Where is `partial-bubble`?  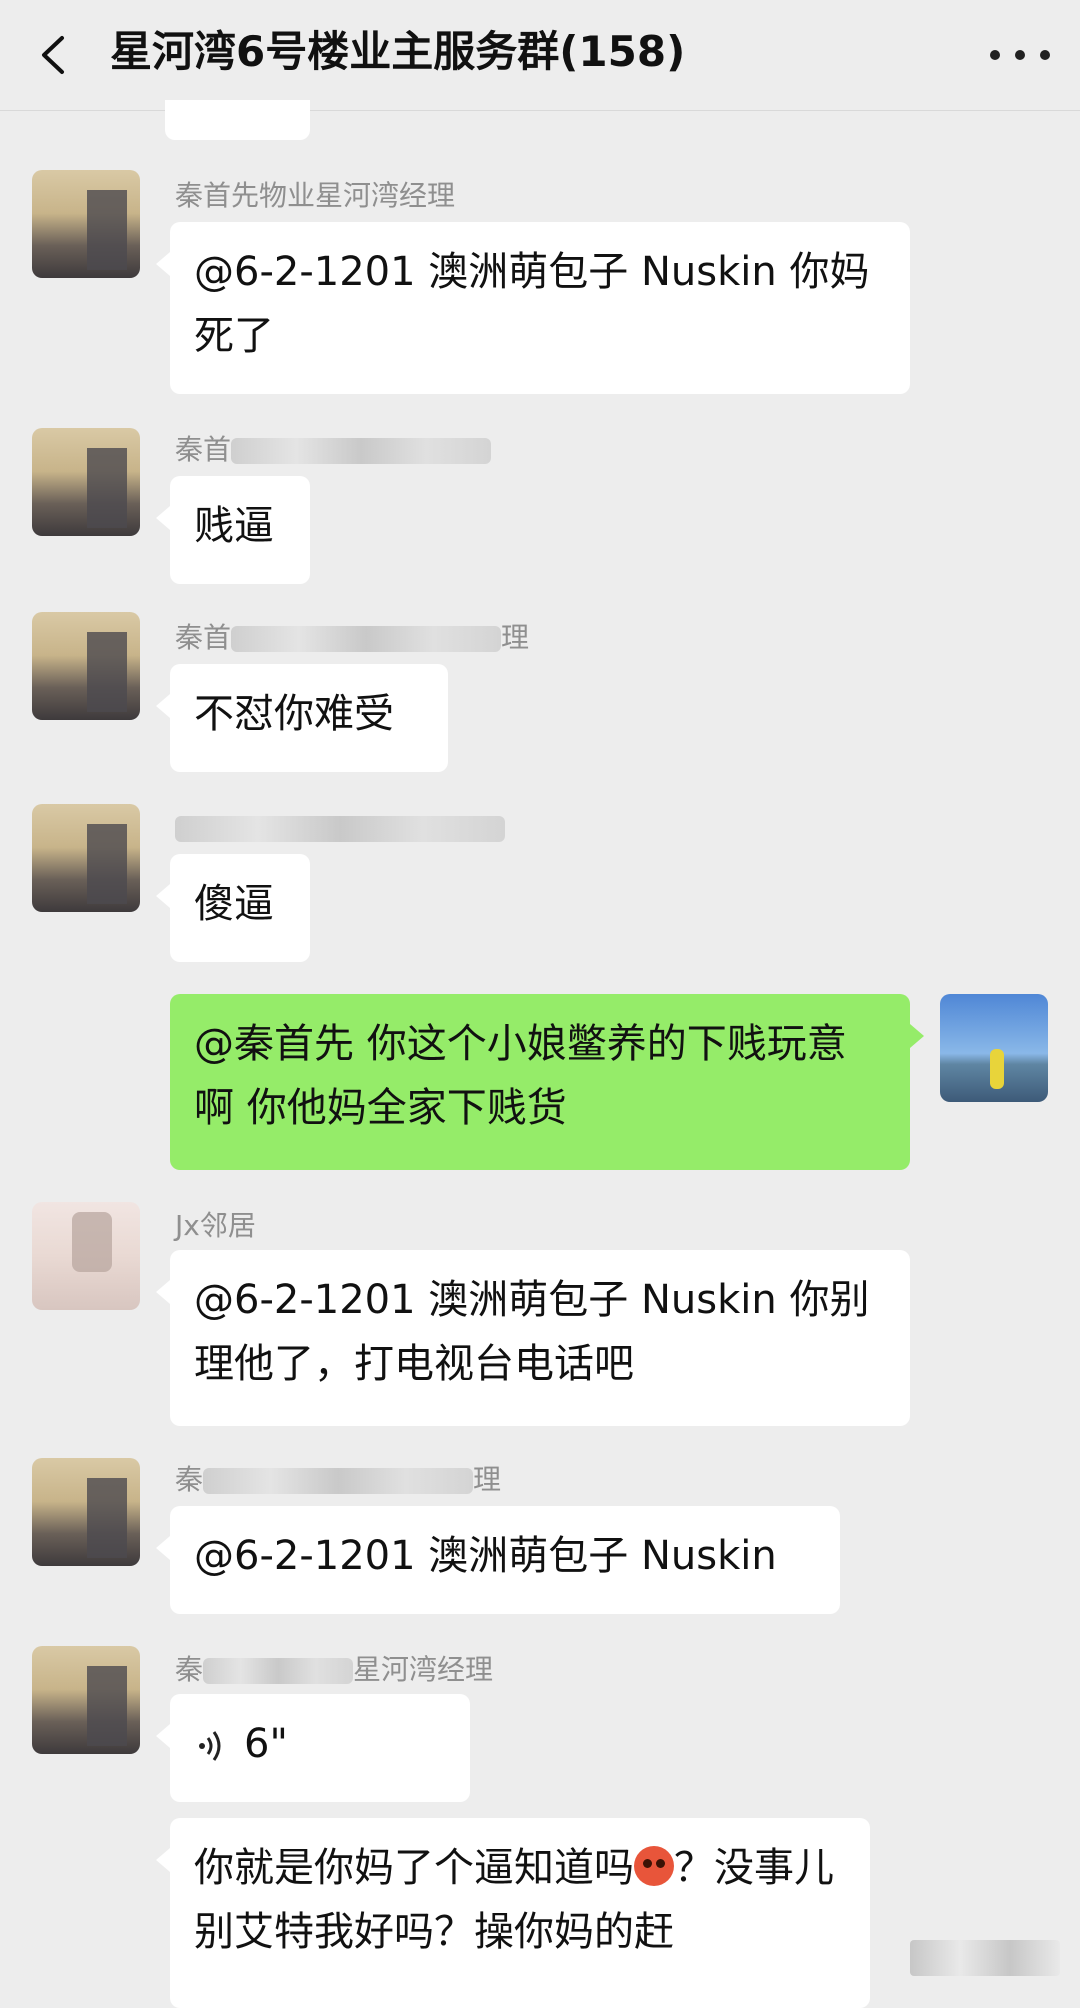 partial-bubble is located at coordinates (237, 120).